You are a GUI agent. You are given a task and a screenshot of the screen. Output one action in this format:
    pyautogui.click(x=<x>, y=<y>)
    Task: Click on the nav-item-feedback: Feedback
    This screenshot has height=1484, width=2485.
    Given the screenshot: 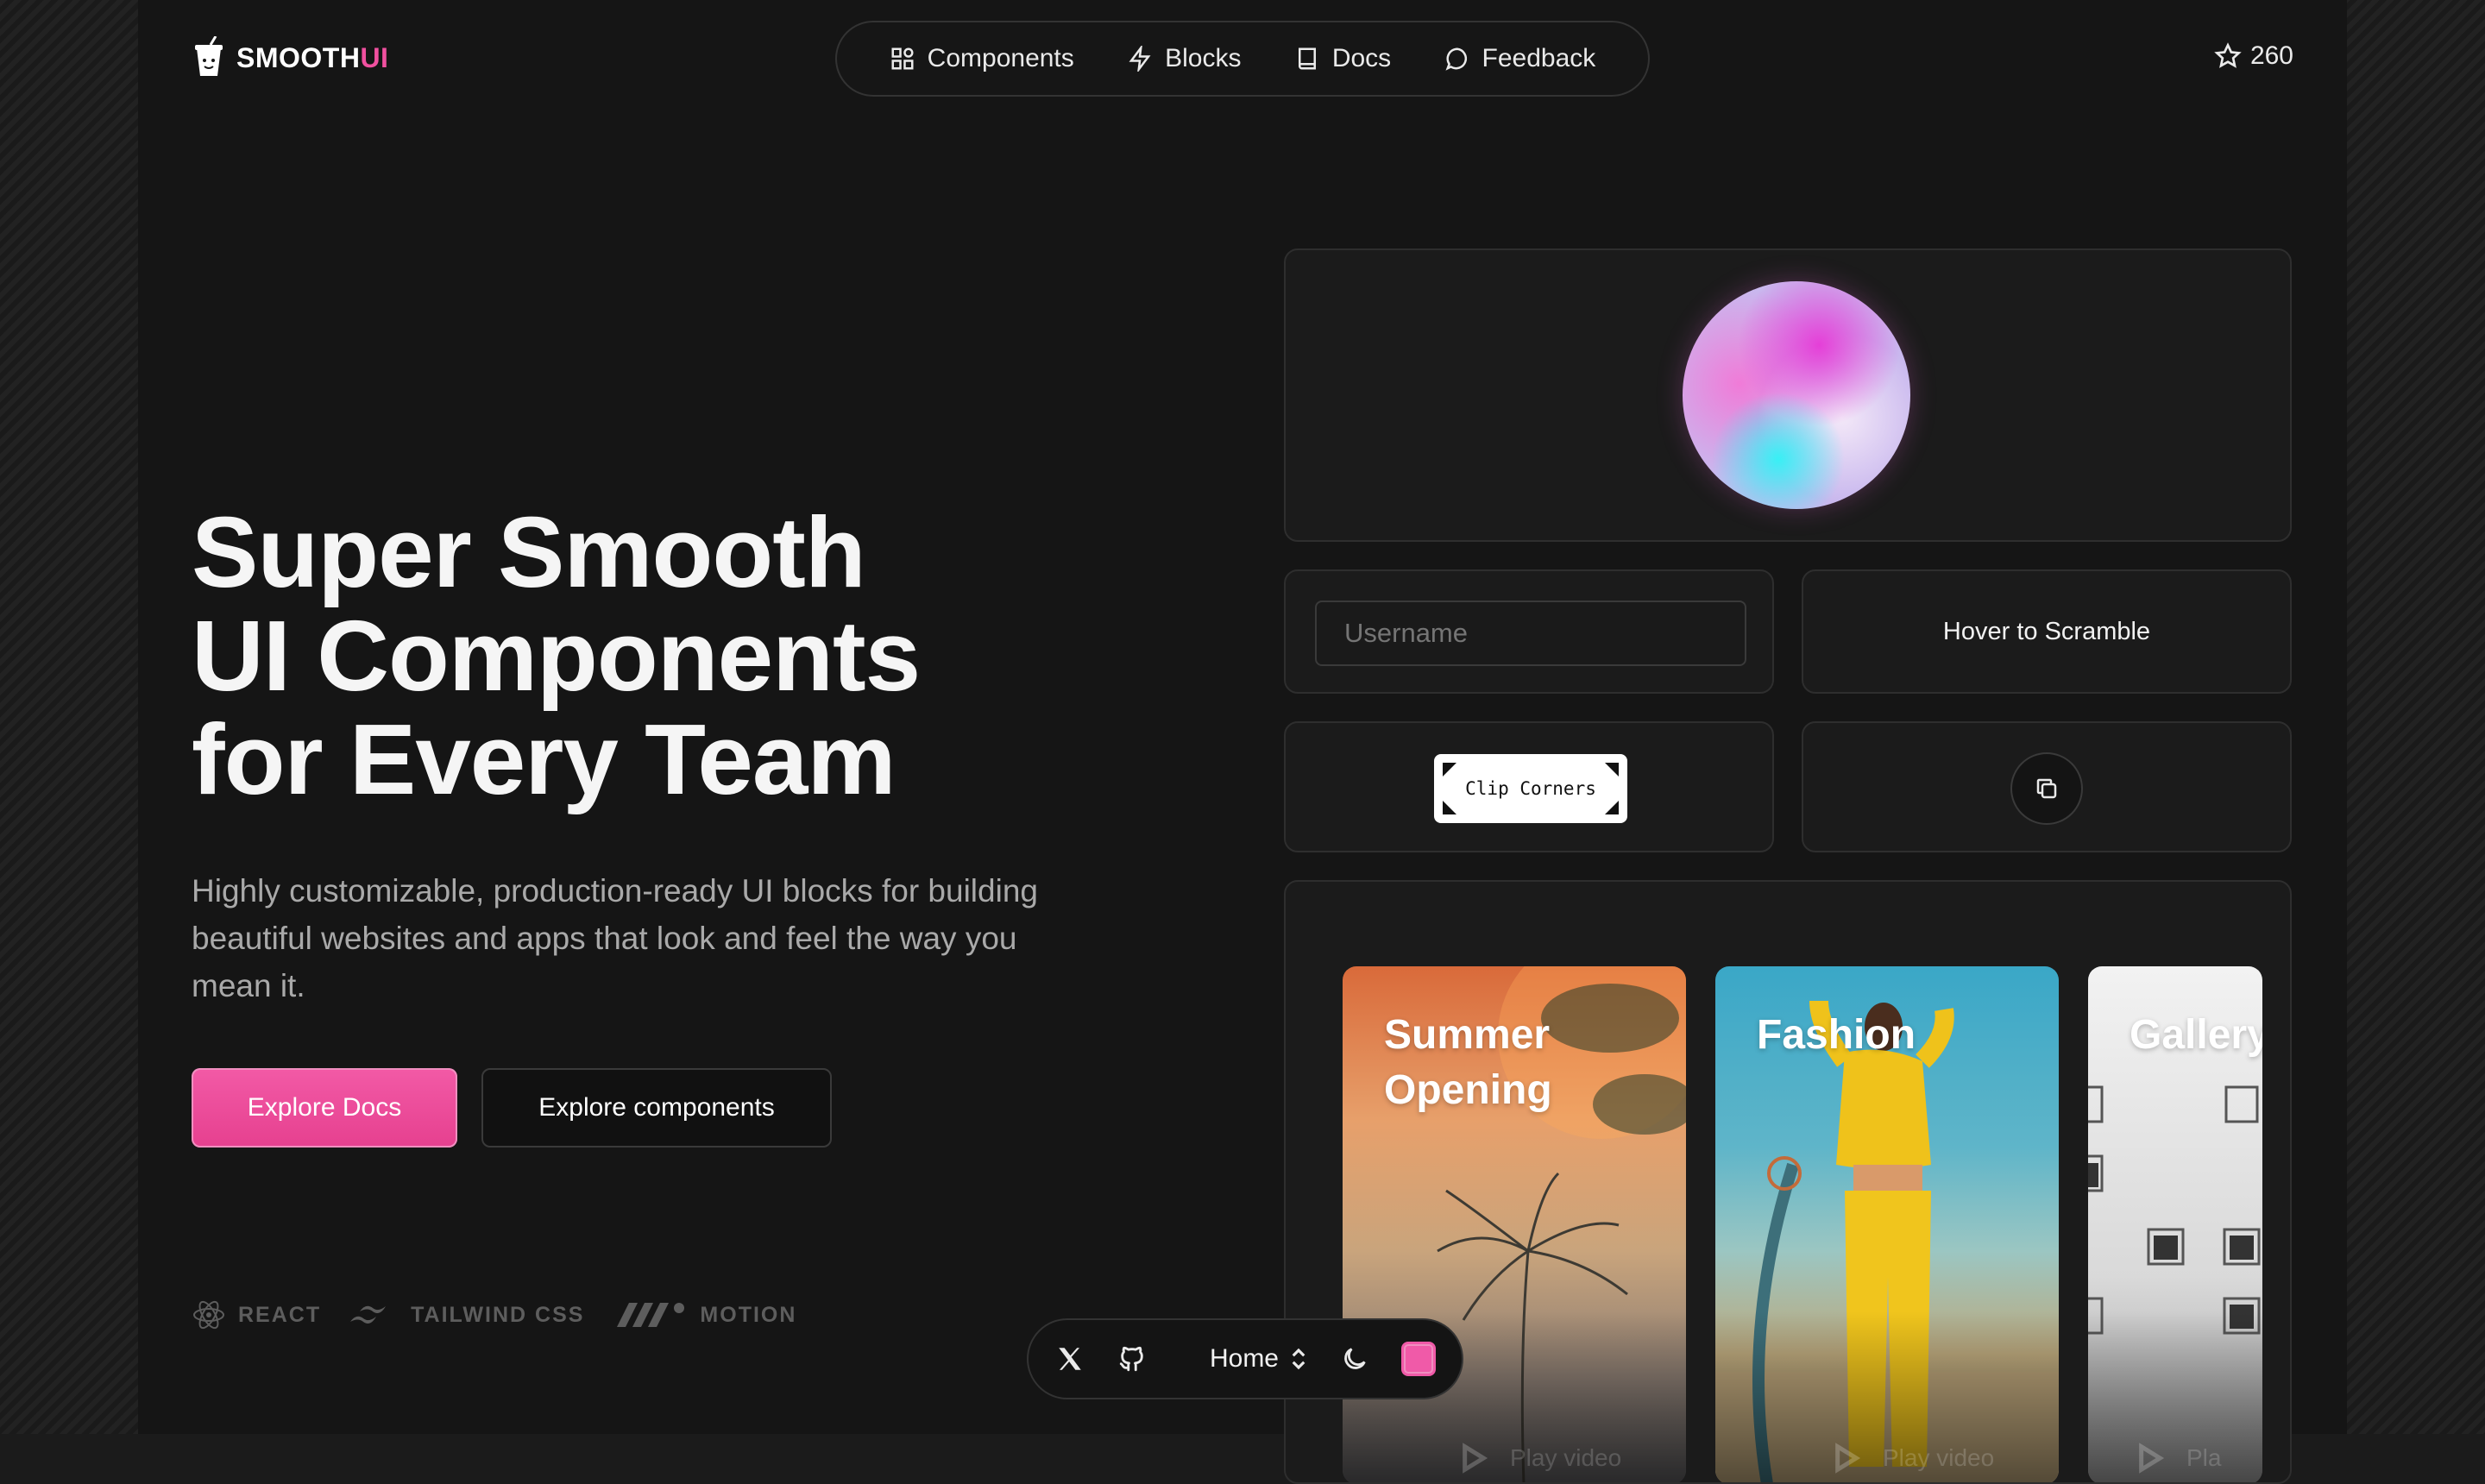 What is the action you would take?
    pyautogui.click(x=1520, y=58)
    